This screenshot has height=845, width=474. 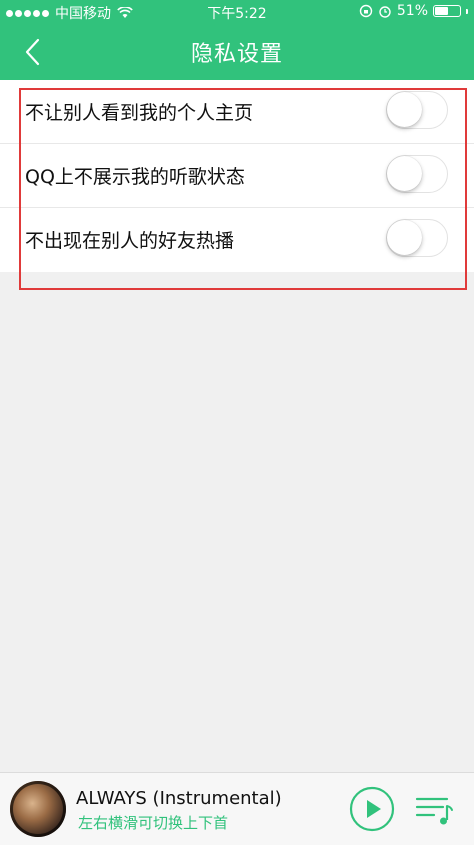 I want to click on status-right: 51%, so click(x=413, y=11).